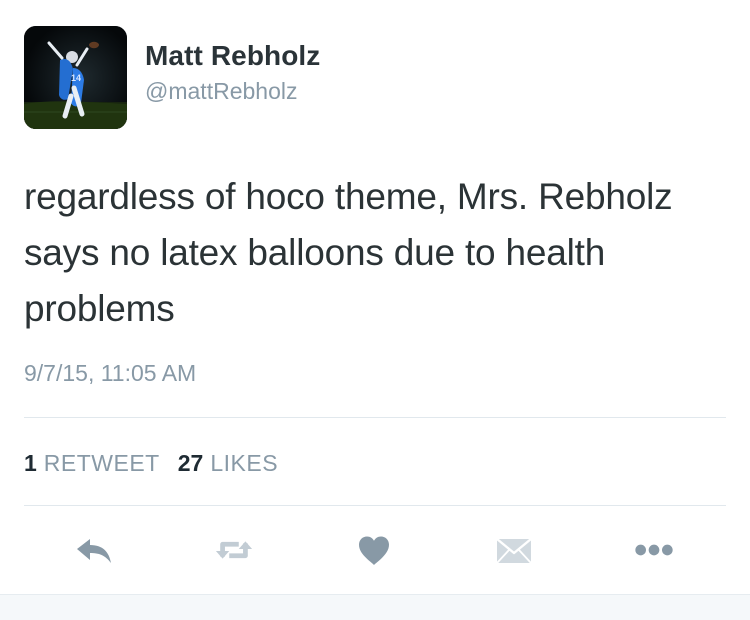 The height and width of the screenshot is (620, 750). I want to click on direct-message-button, so click(514, 550).